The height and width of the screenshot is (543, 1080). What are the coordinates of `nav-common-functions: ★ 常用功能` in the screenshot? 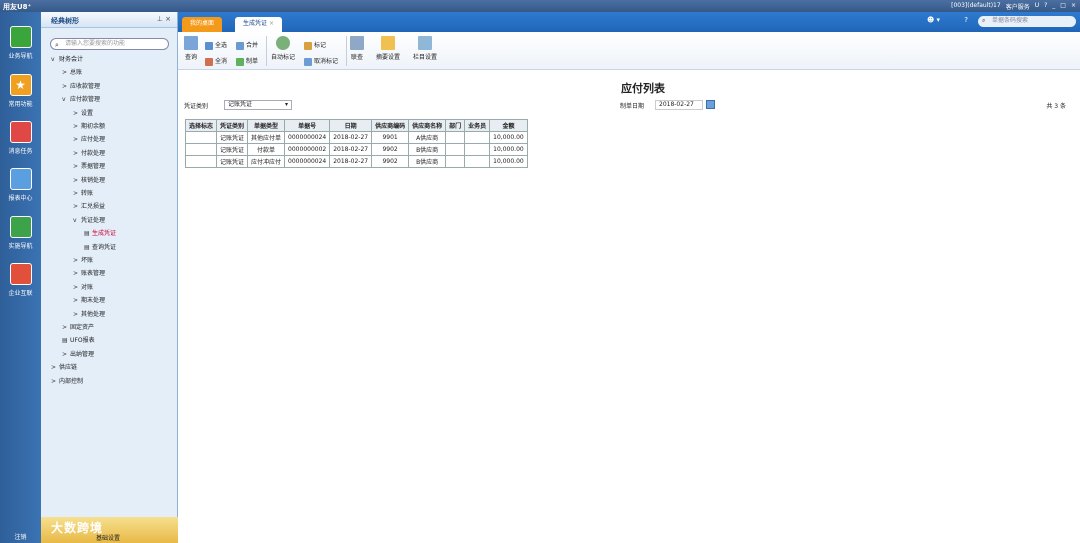 It's located at (20, 91).